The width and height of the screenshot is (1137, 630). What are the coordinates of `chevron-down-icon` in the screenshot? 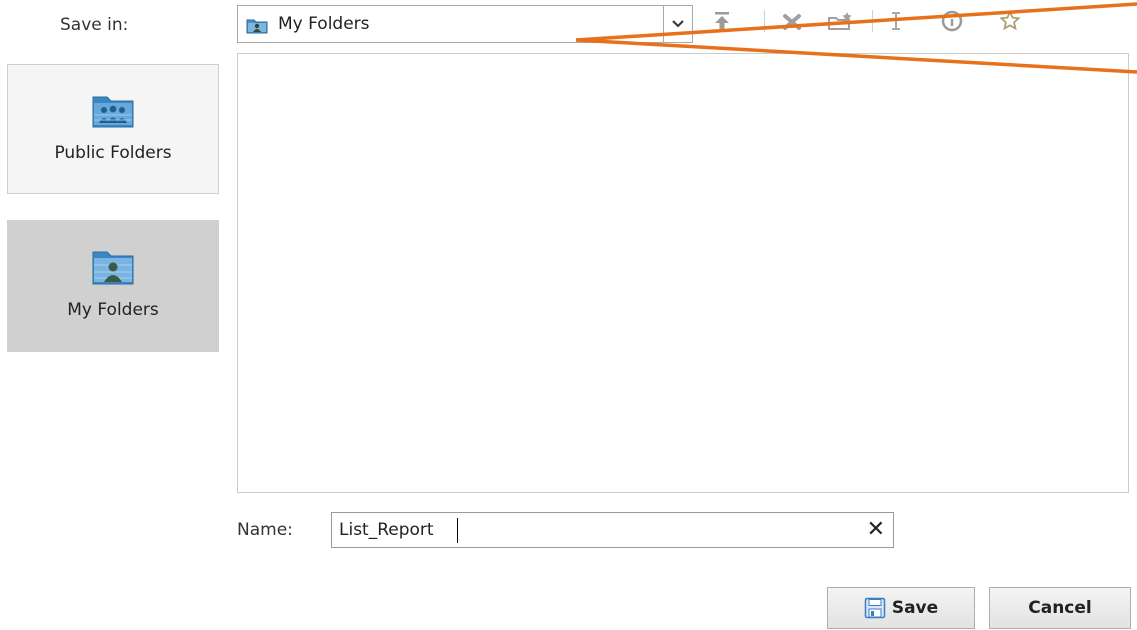 It's located at (677, 24).